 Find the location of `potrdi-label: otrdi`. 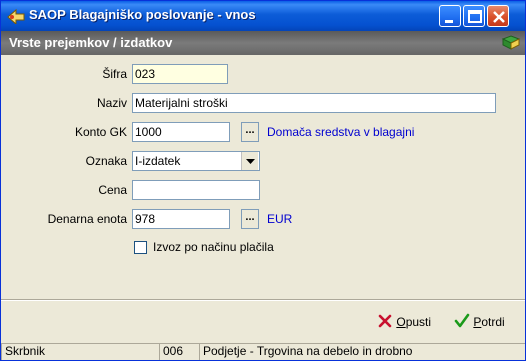

potrdi-label: otrdi is located at coordinates (493, 322).